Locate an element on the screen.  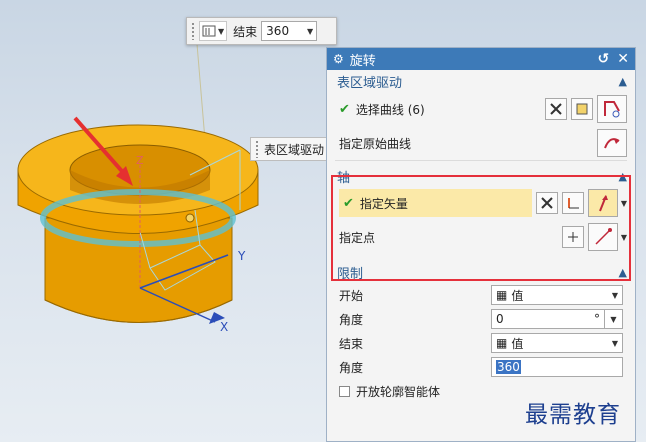
check-icon: ✔ is located at coordinates (344, 109).